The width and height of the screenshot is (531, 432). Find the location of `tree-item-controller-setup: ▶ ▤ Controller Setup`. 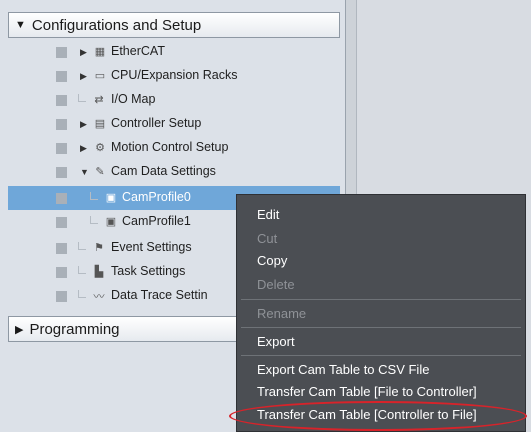

tree-item-controller-setup: ▶ ▤ Controller Setup is located at coordinates (174, 124).